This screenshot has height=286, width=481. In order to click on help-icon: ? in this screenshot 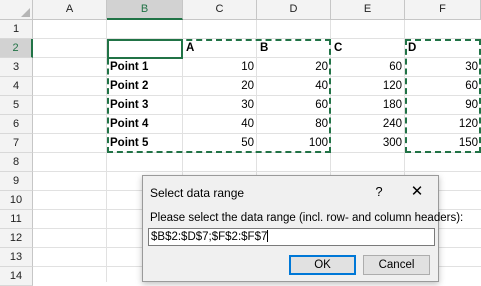, I will do `click(379, 192)`.